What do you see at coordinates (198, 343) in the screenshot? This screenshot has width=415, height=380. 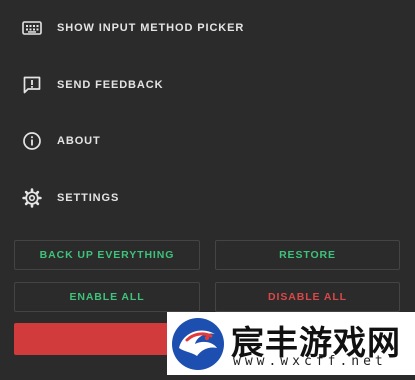 I see `watermark-logo-icon` at bounding box center [198, 343].